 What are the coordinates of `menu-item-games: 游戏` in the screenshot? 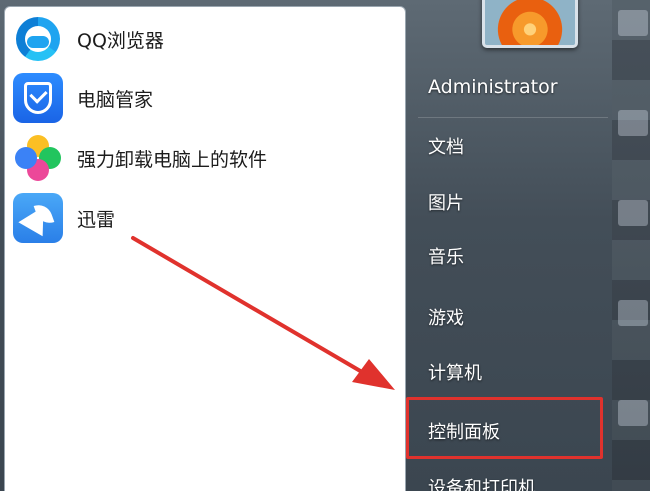 It's located at (446, 317).